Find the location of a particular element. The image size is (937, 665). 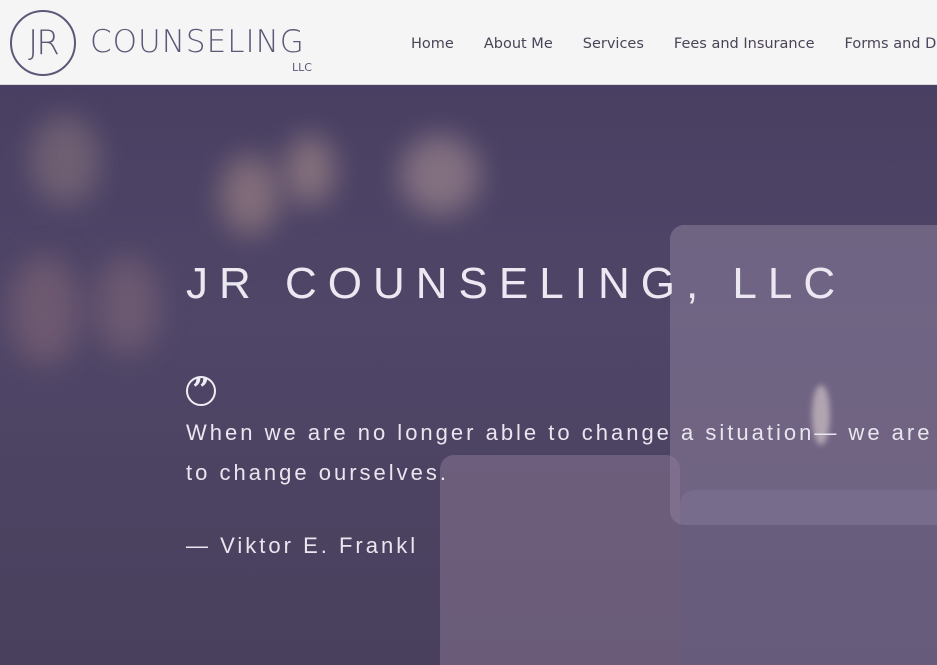

nav-fees-insurance: Fees and Insurance is located at coordinates (744, 44).